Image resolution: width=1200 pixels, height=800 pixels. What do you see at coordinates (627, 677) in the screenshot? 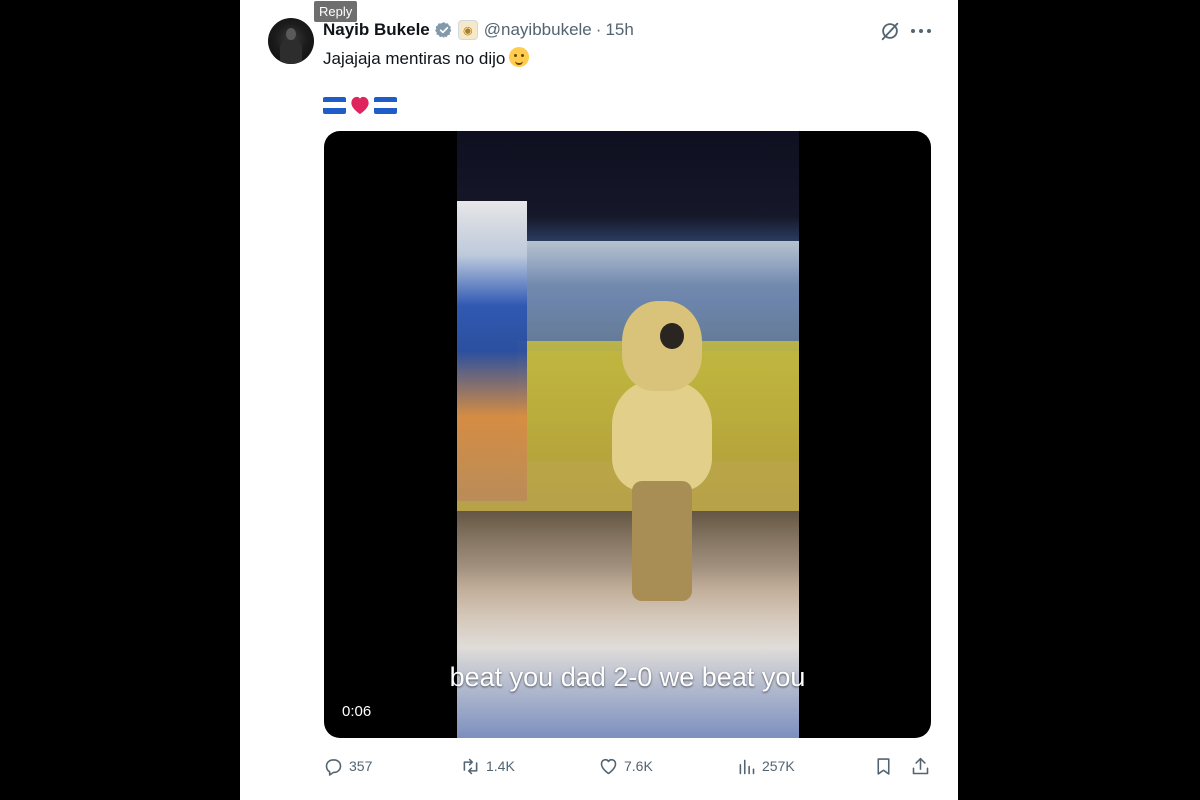
I see `video-caption: beat you dad 2-0 we beat you` at bounding box center [627, 677].